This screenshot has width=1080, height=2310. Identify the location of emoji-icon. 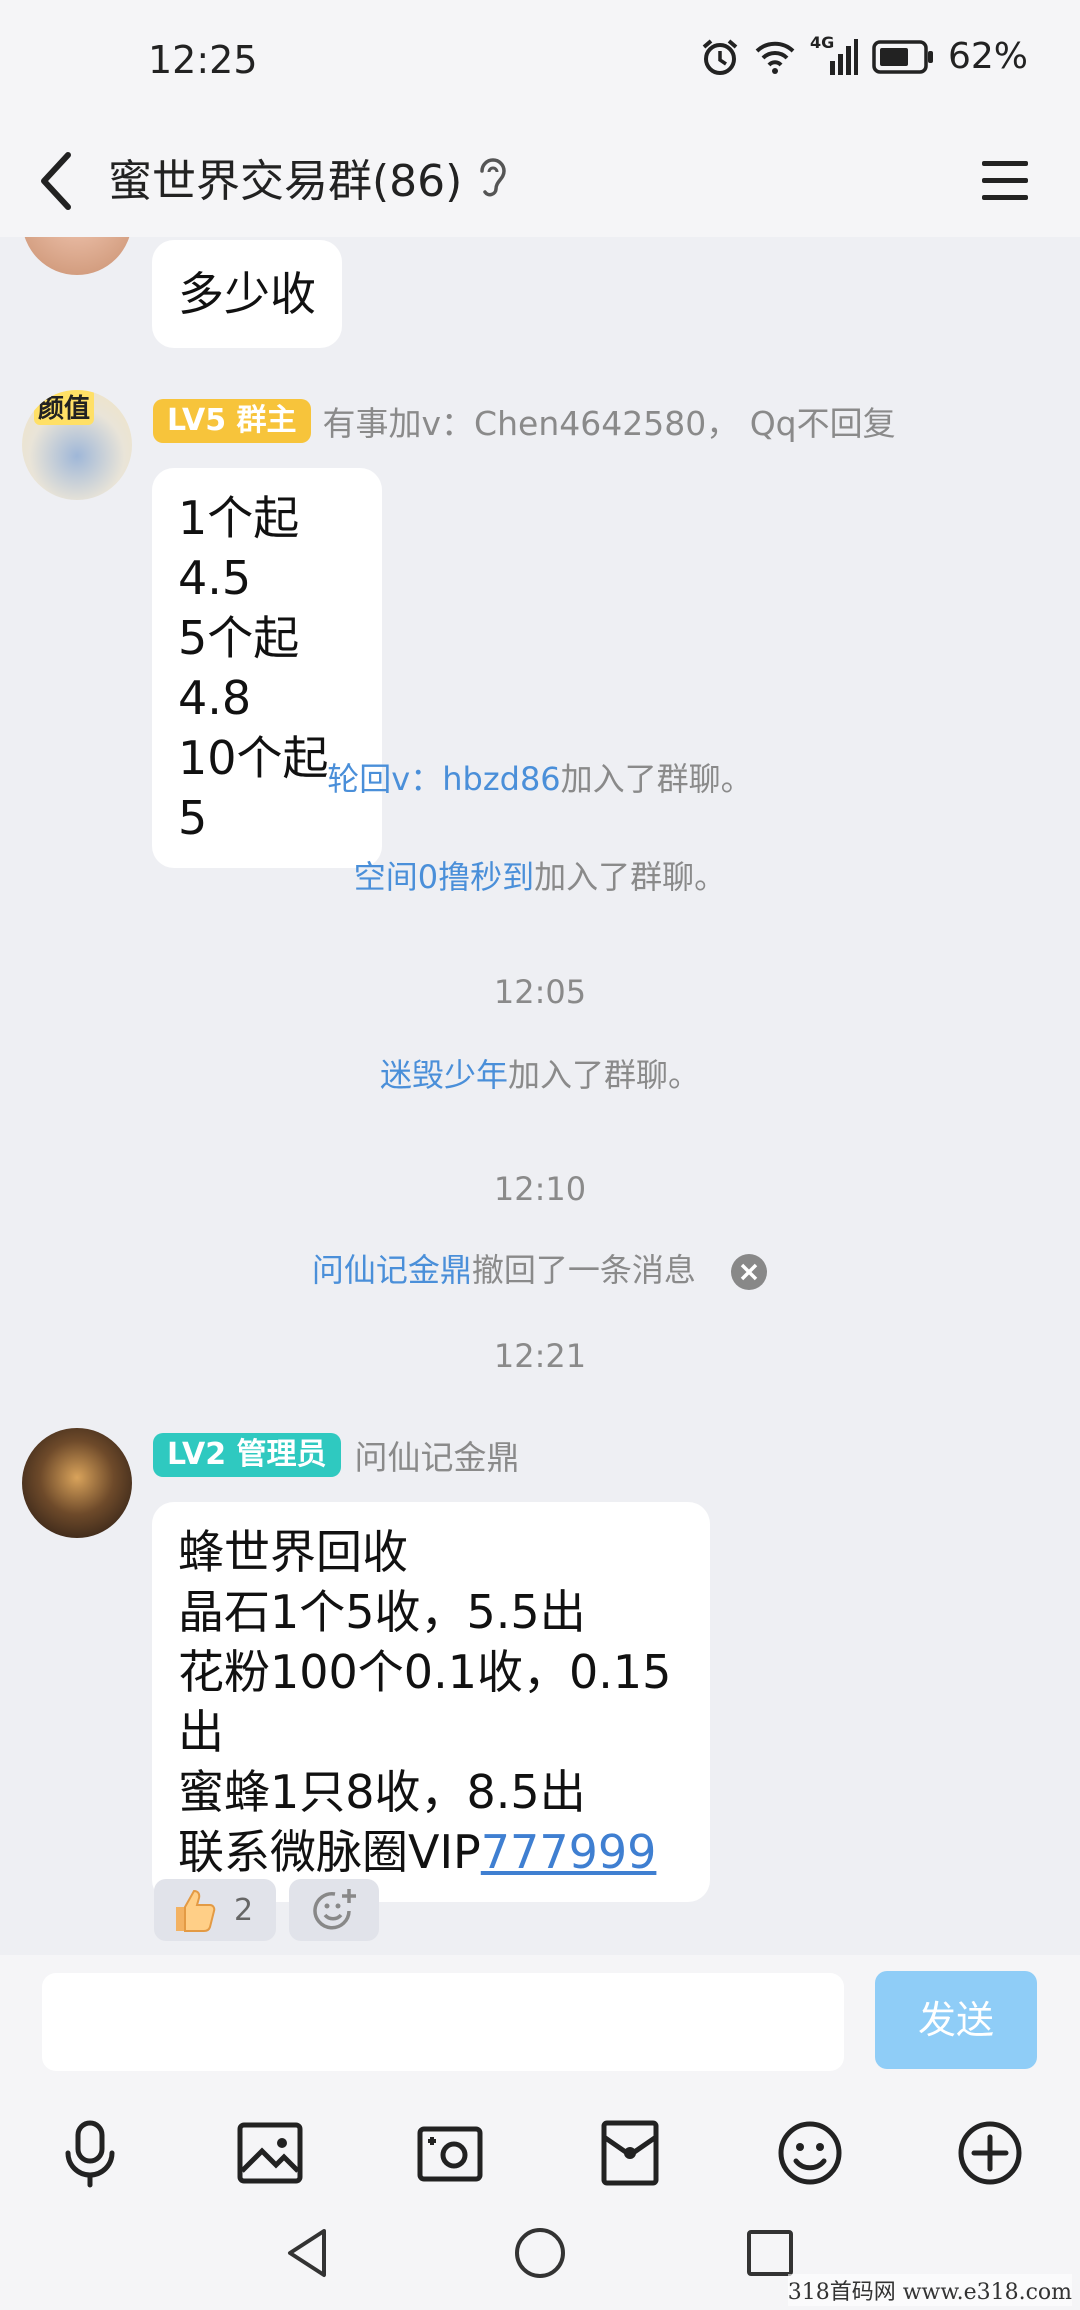
(810, 2153).